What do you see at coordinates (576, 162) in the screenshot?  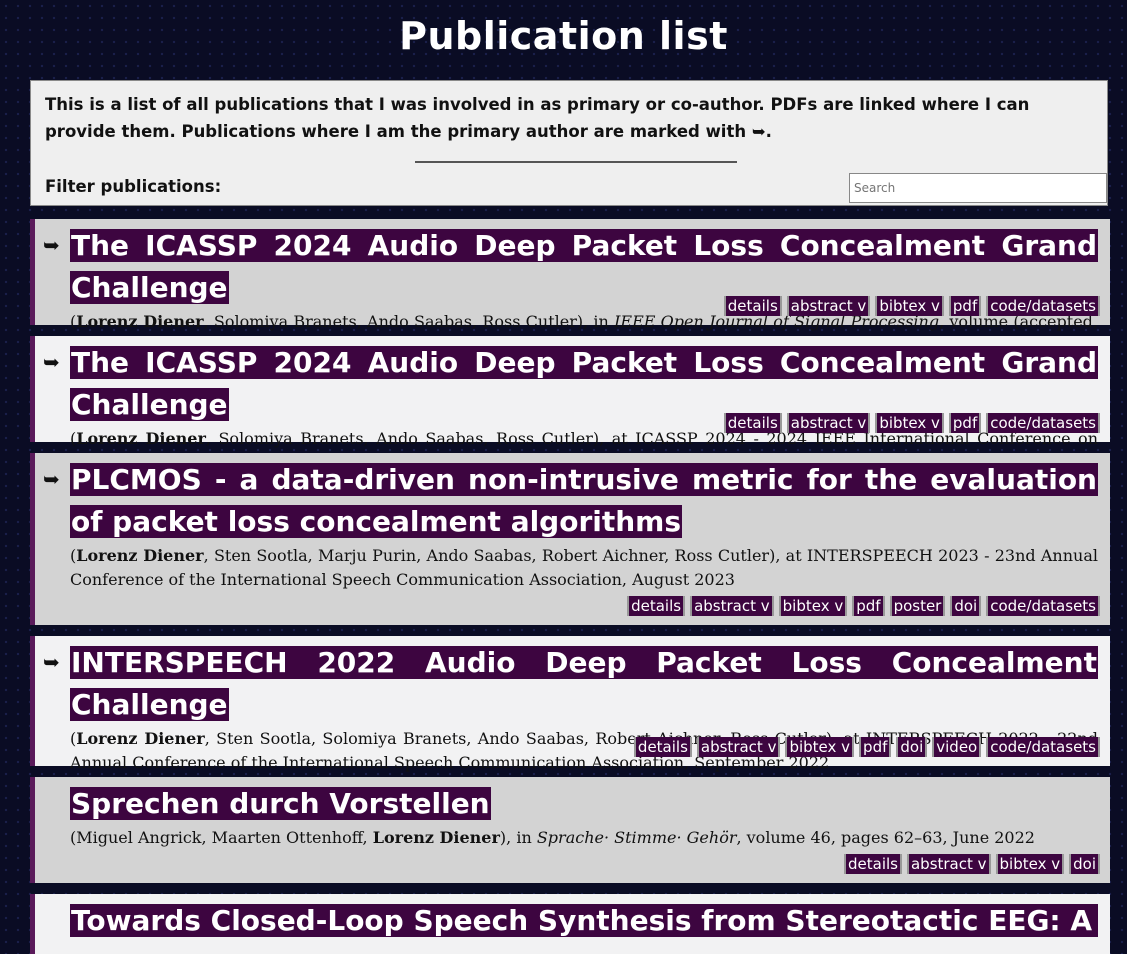 I see `divider` at bounding box center [576, 162].